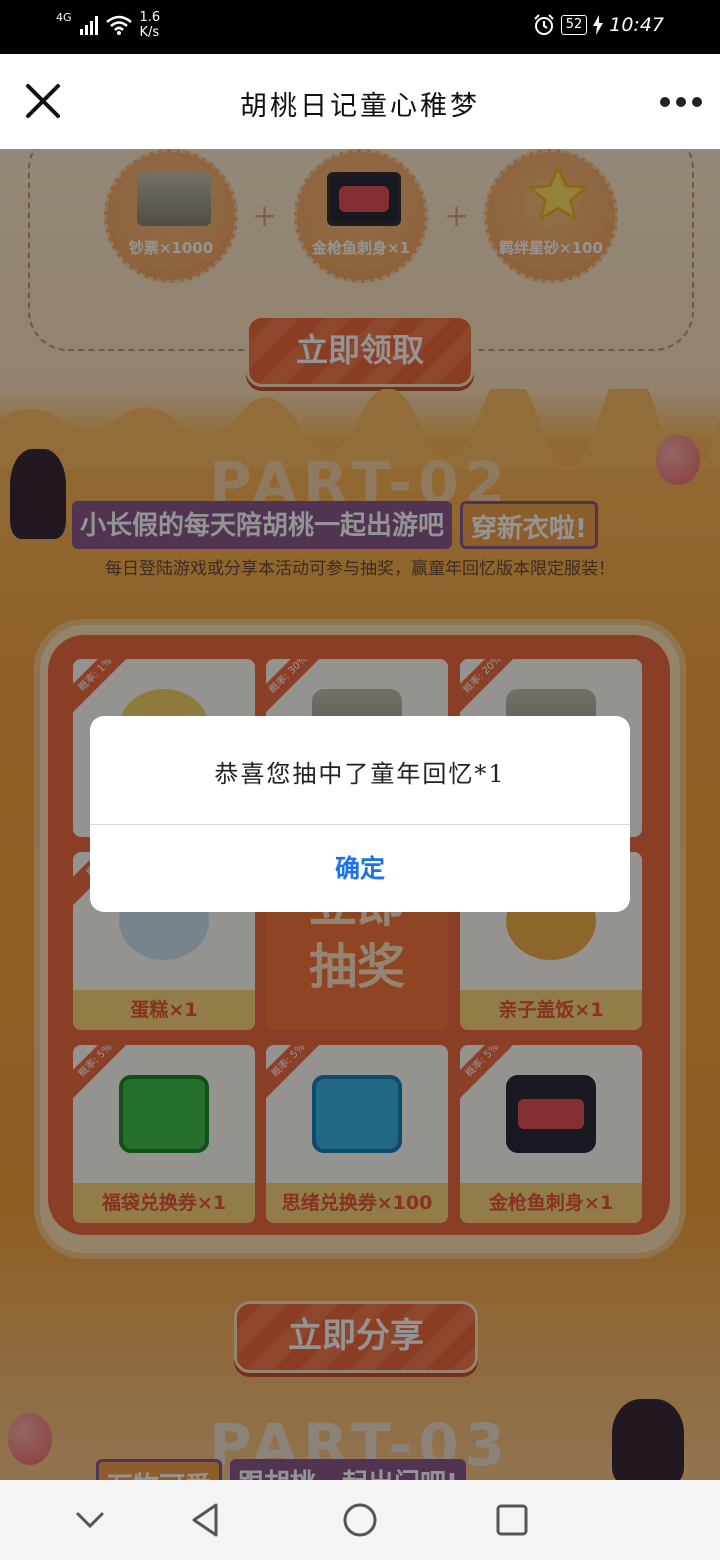 The image size is (720, 1560). I want to click on charging-icon, so click(598, 25).